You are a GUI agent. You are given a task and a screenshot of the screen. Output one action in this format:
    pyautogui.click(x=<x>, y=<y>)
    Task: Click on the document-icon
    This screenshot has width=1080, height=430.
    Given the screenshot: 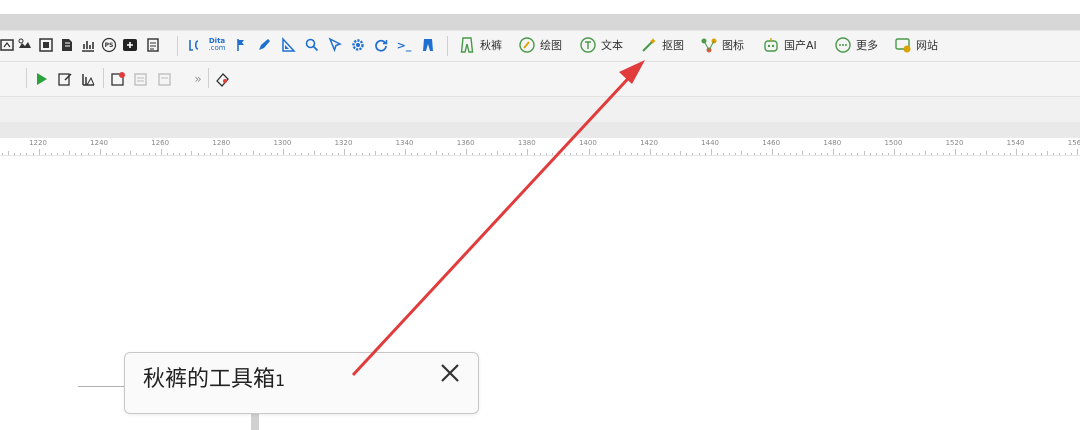 What is the action you would take?
    pyautogui.click(x=153, y=45)
    